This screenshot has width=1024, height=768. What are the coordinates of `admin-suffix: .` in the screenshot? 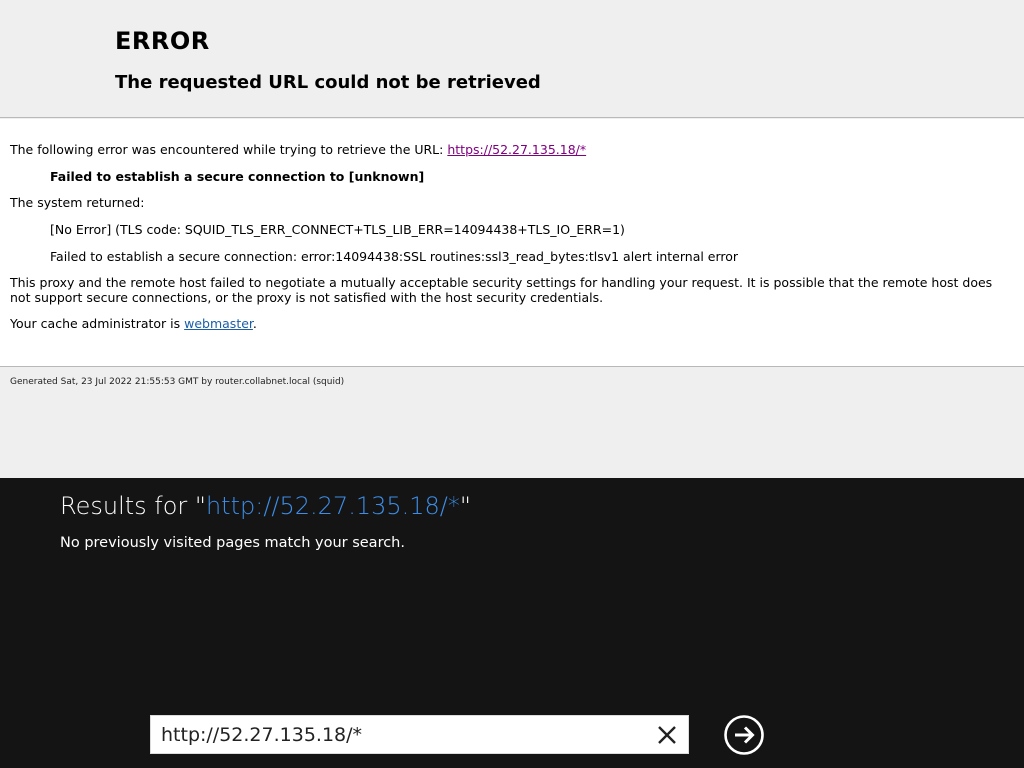 It's located at (254, 323).